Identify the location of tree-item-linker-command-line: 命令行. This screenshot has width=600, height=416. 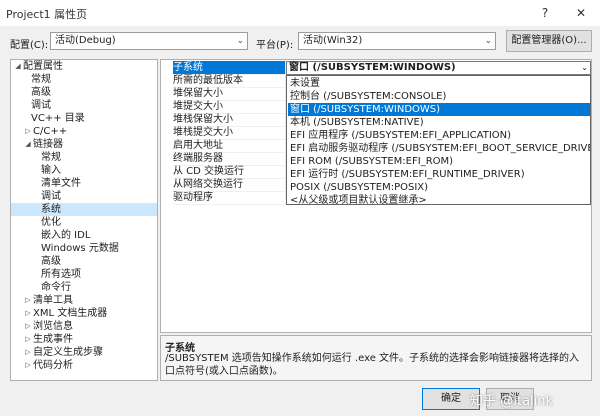
(56, 287).